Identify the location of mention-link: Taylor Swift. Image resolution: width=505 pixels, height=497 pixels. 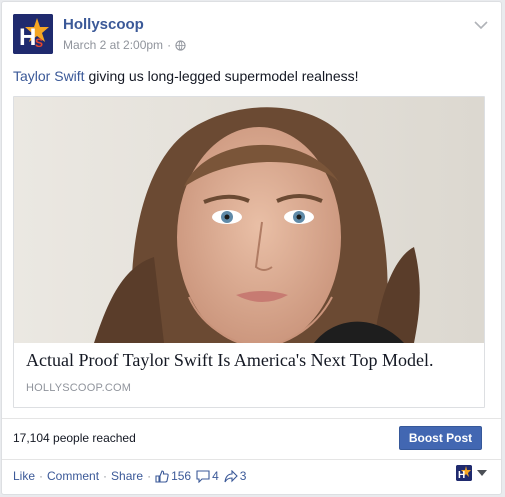
(49, 76).